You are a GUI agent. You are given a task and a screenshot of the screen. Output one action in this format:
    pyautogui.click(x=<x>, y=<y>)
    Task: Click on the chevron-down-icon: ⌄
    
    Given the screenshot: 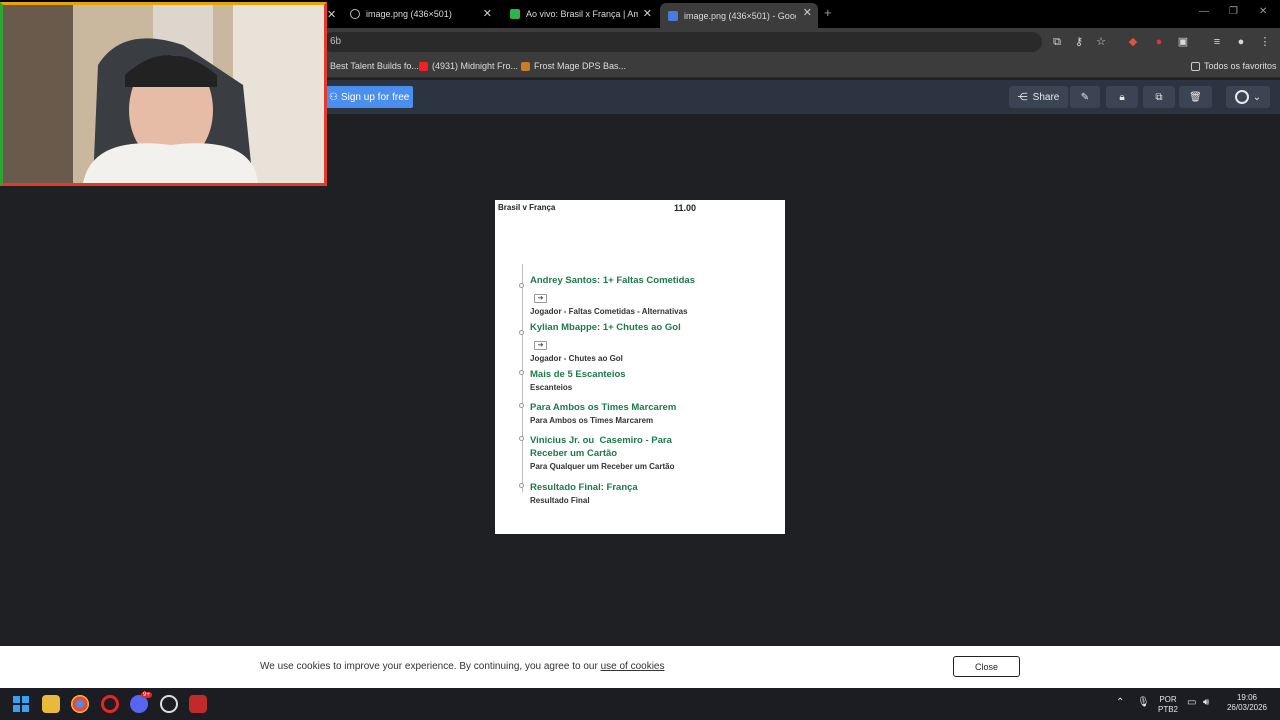 What is the action you would take?
    pyautogui.click(x=1257, y=97)
    